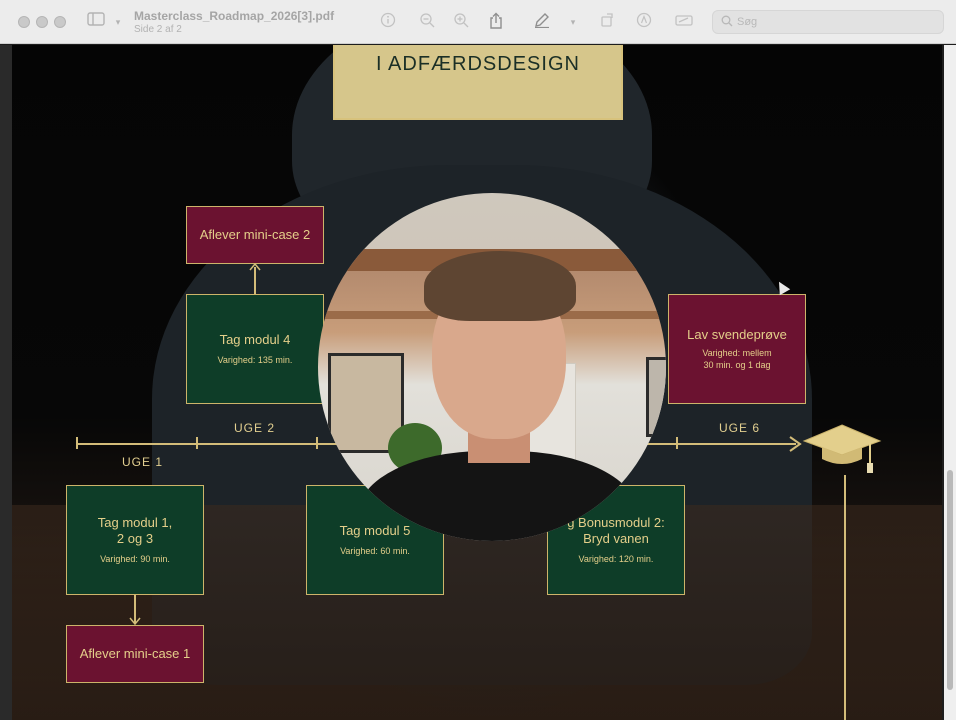 The image size is (956, 720). I want to click on connector-line, so click(255, 281).